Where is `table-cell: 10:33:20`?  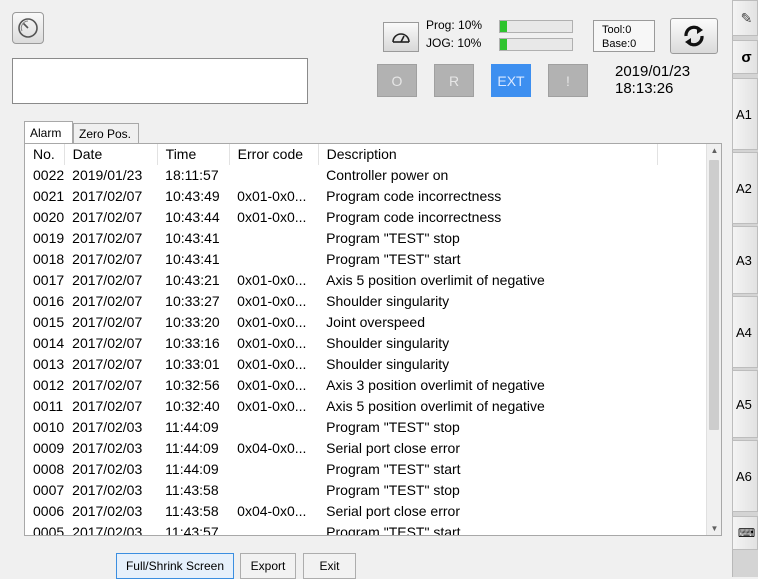
table-cell: 10:33:20 is located at coordinates (192, 322).